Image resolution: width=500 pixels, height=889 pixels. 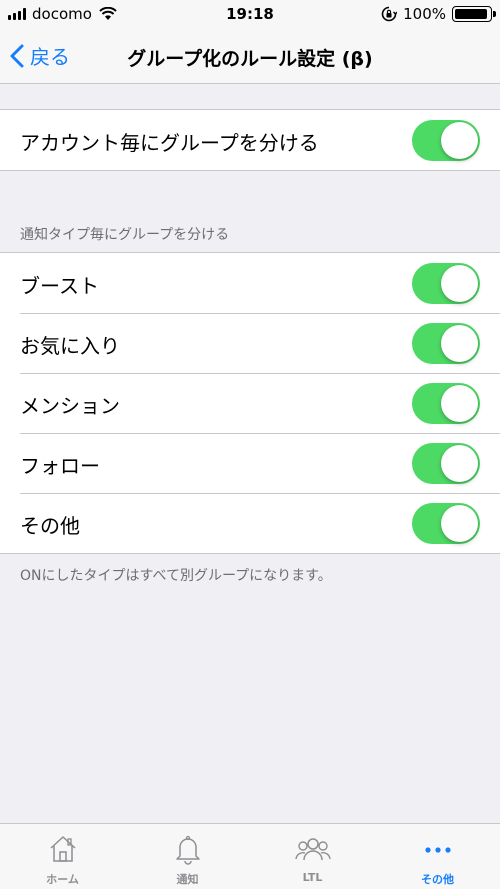 I want to click on more-dots-icon, so click(x=437, y=850).